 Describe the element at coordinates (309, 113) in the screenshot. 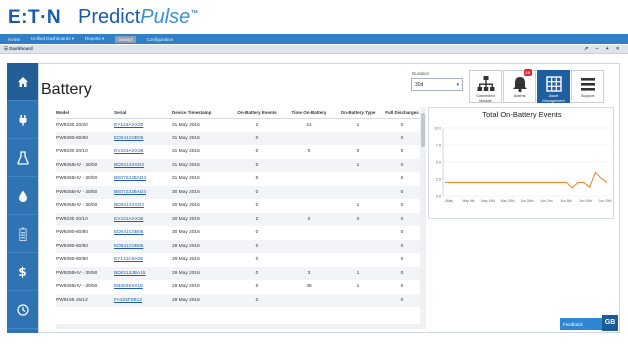

I see `column-header-time-on-battery: Time On-Battery` at that location.